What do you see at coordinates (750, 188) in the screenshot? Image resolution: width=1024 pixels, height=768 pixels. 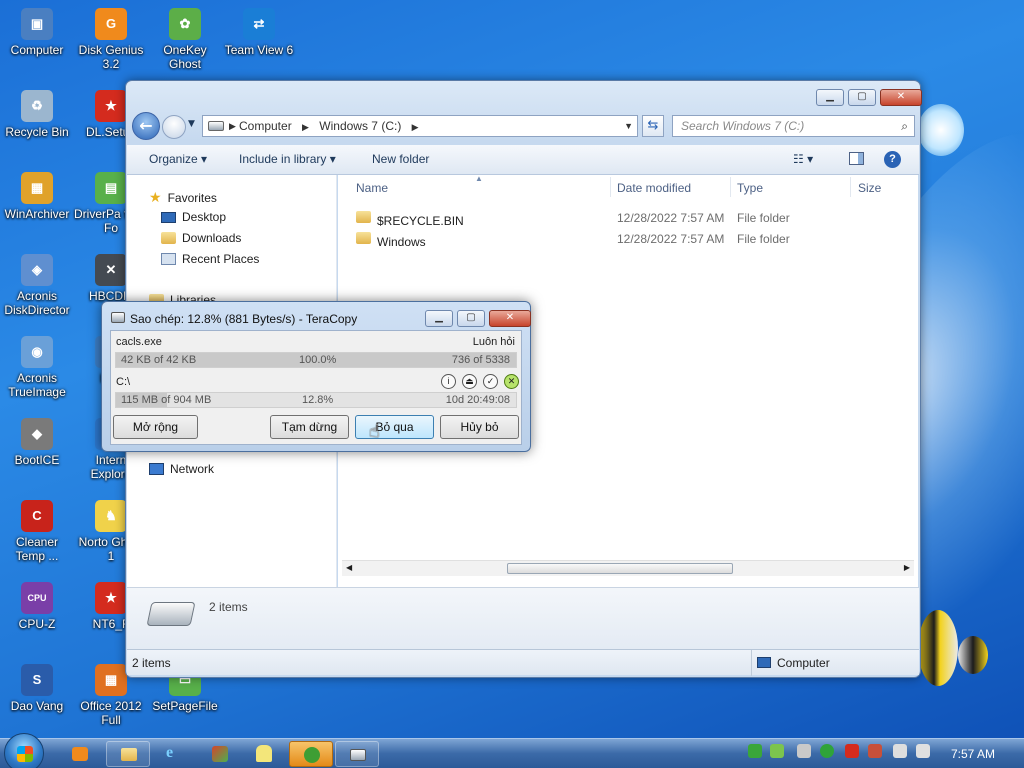 I see `column-type: Type` at bounding box center [750, 188].